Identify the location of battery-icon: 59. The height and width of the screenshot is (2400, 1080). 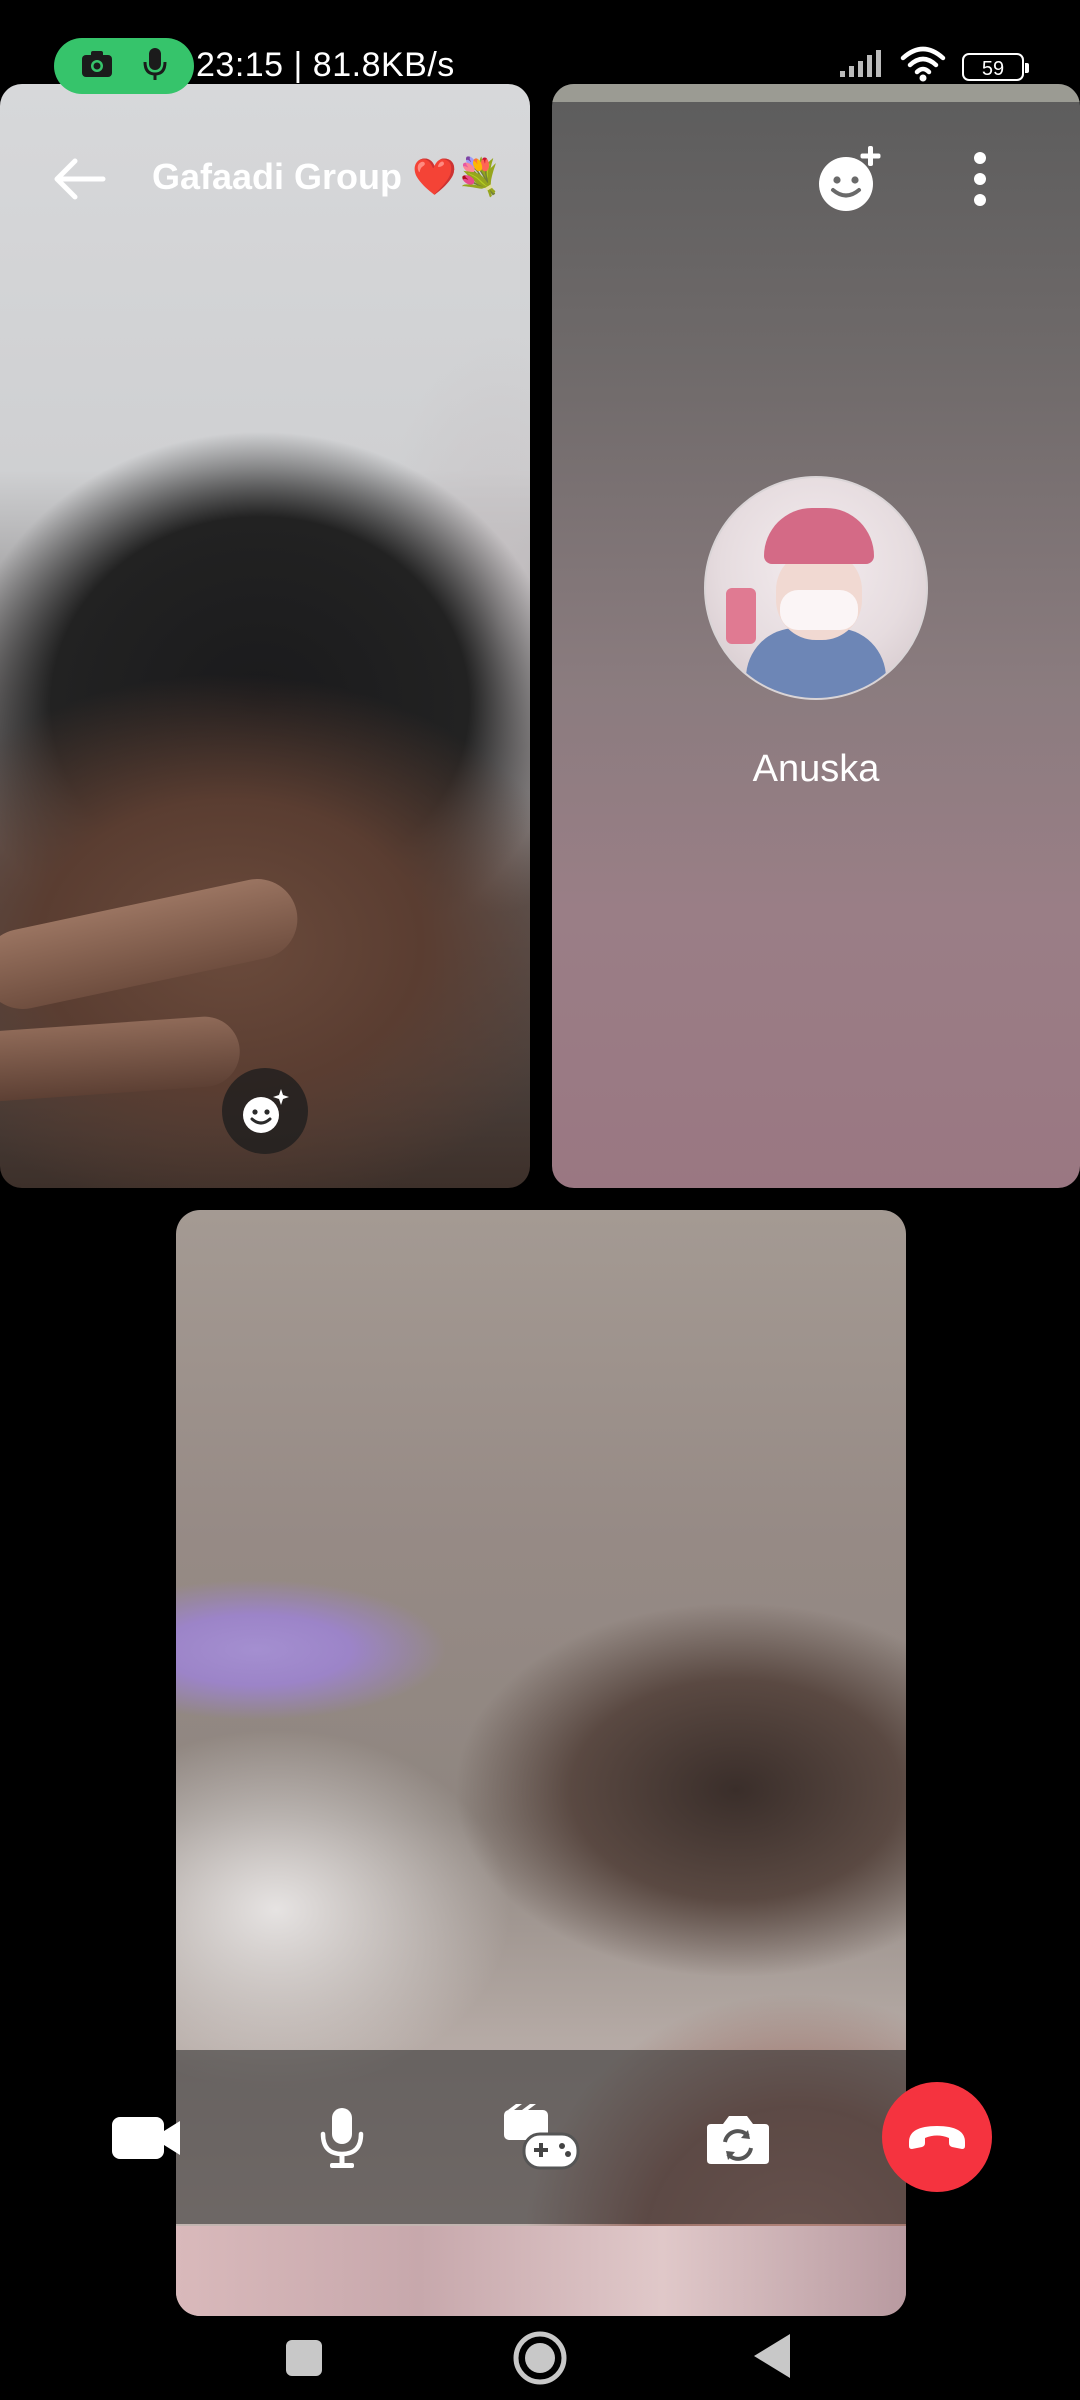
(995, 66).